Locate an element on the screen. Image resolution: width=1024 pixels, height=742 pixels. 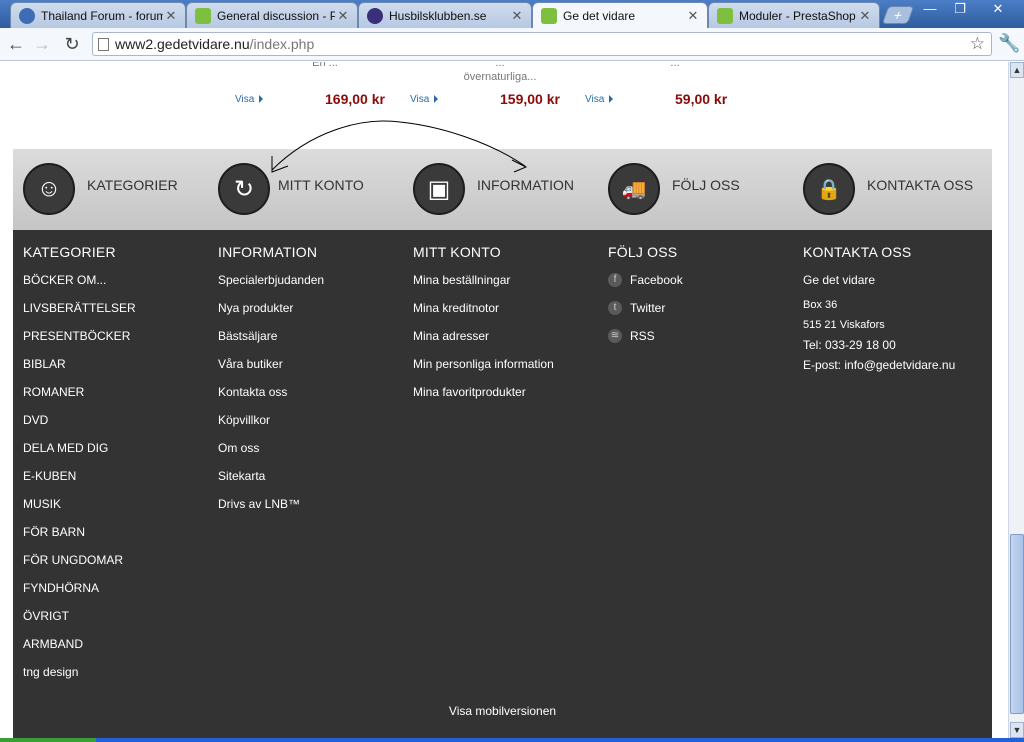
information-link: Om oss is located at coordinates (271, 455).